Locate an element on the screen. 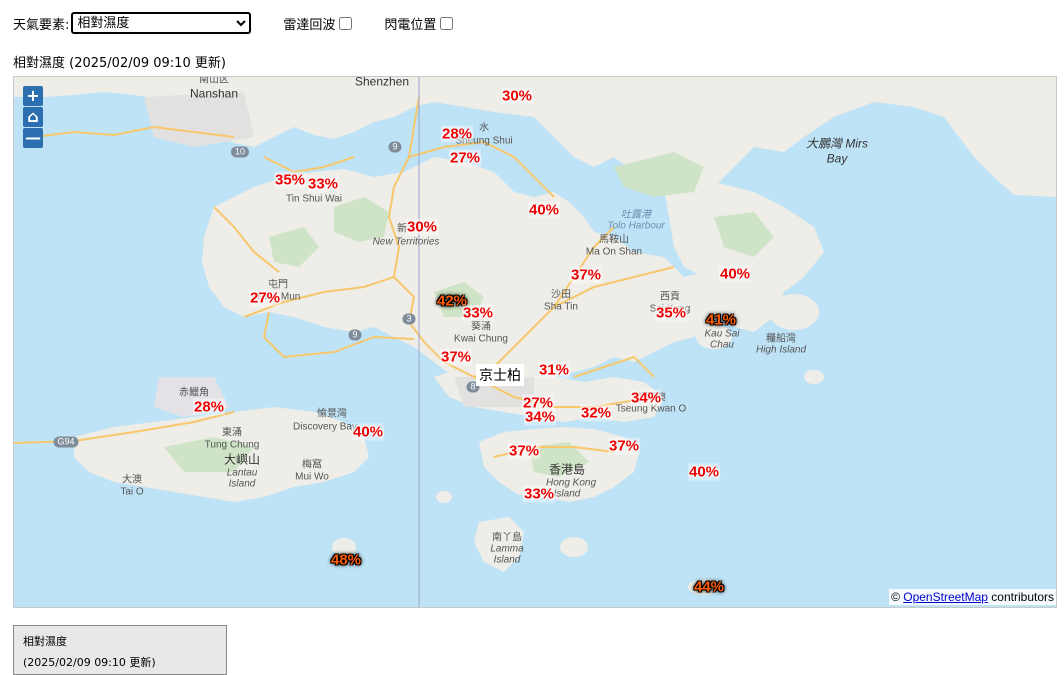 The image size is (1064, 675). home-button: ⌂ is located at coordinates (33, 117).